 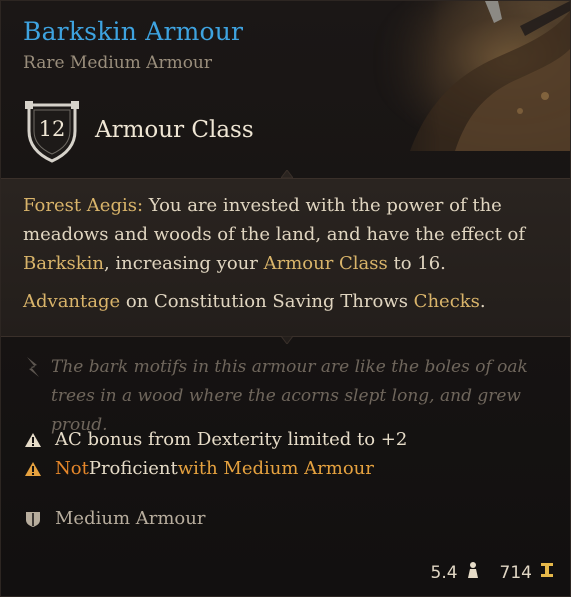 I want to click on item-footer: 5.4 714, so click(x=493, y=572).